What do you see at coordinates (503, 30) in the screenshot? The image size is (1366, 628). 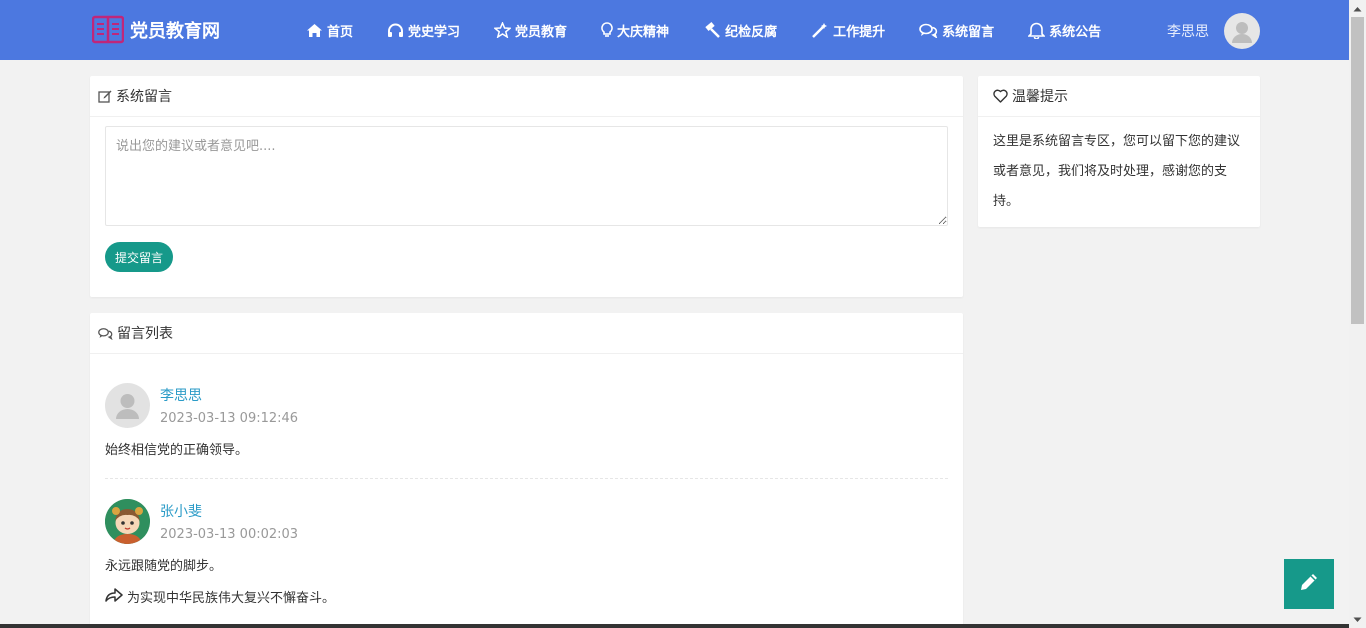 I see `star-icon` at bounding box center [503, 30].